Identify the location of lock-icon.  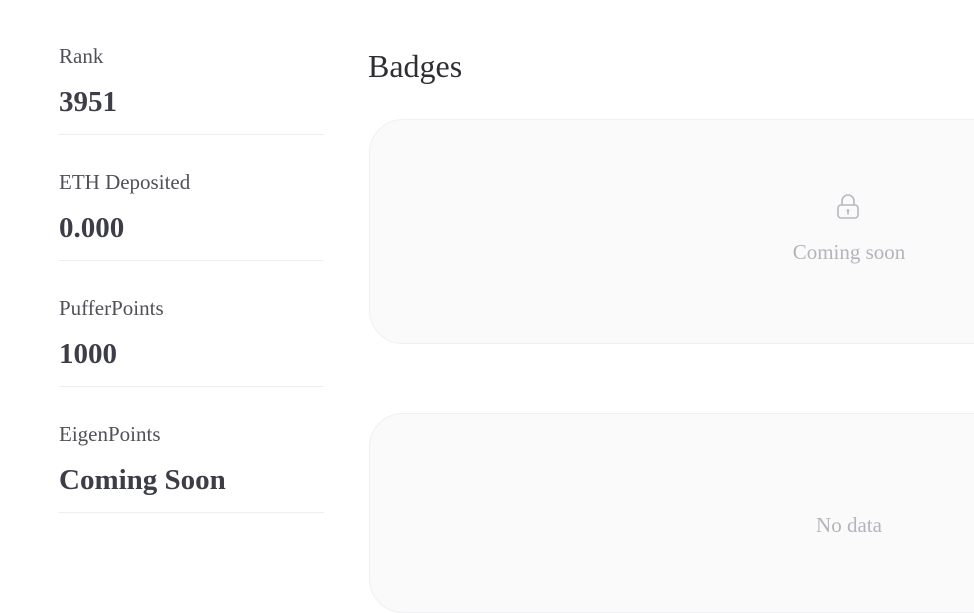
(848, 206).